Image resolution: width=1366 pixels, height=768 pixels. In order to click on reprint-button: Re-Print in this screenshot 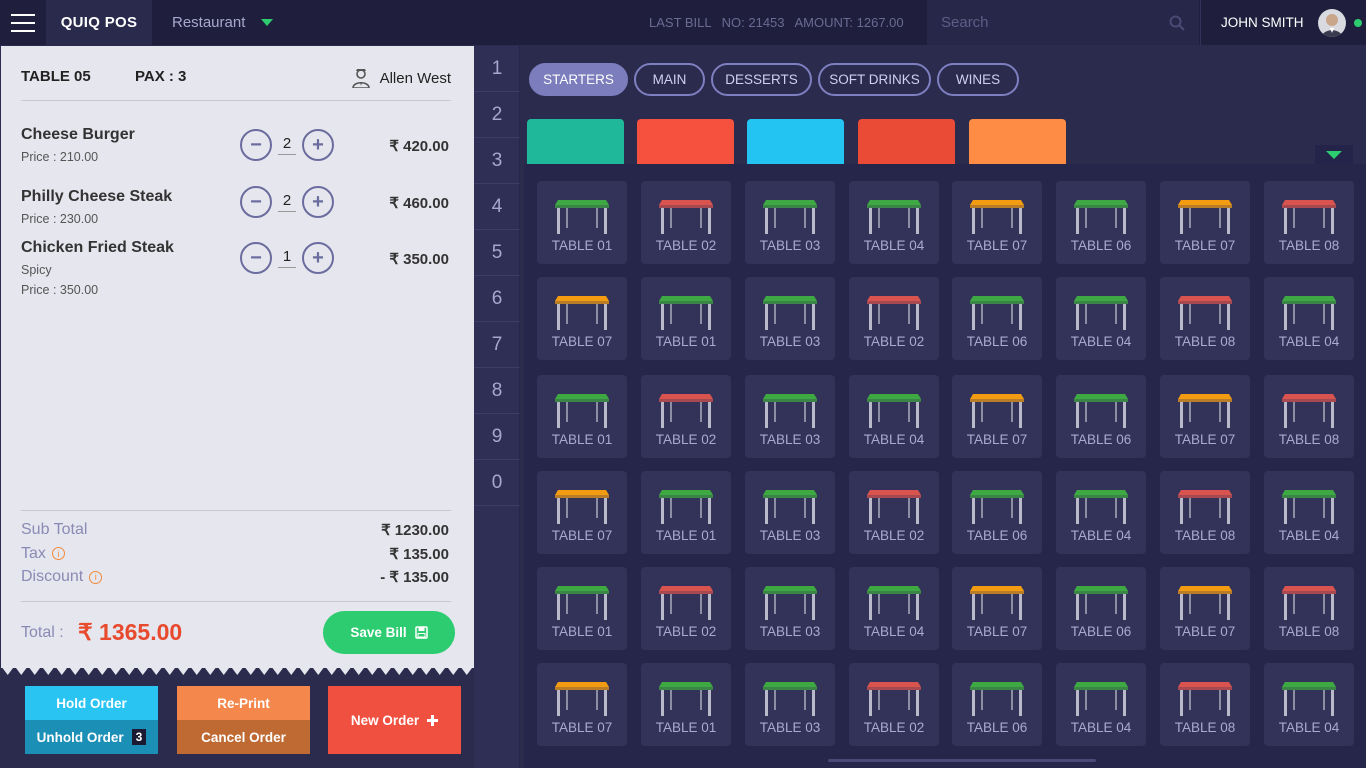, I will do `click(243, 703)`.